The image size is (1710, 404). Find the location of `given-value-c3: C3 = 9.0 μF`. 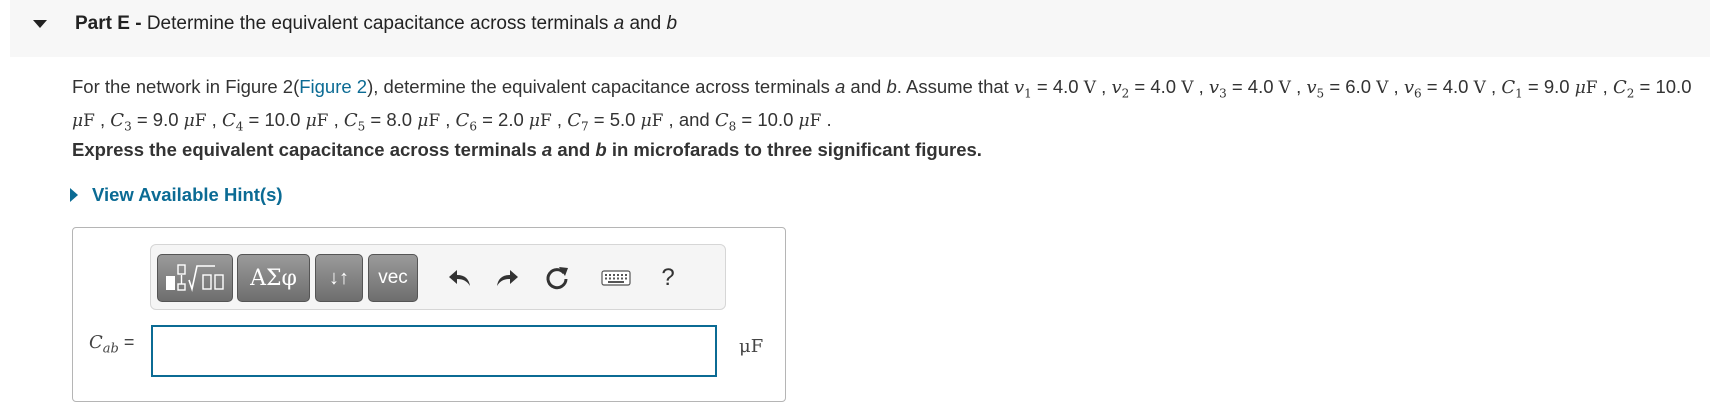

given-value-c3: C3 = 9.0 μF is located at coordinates (158, 121).